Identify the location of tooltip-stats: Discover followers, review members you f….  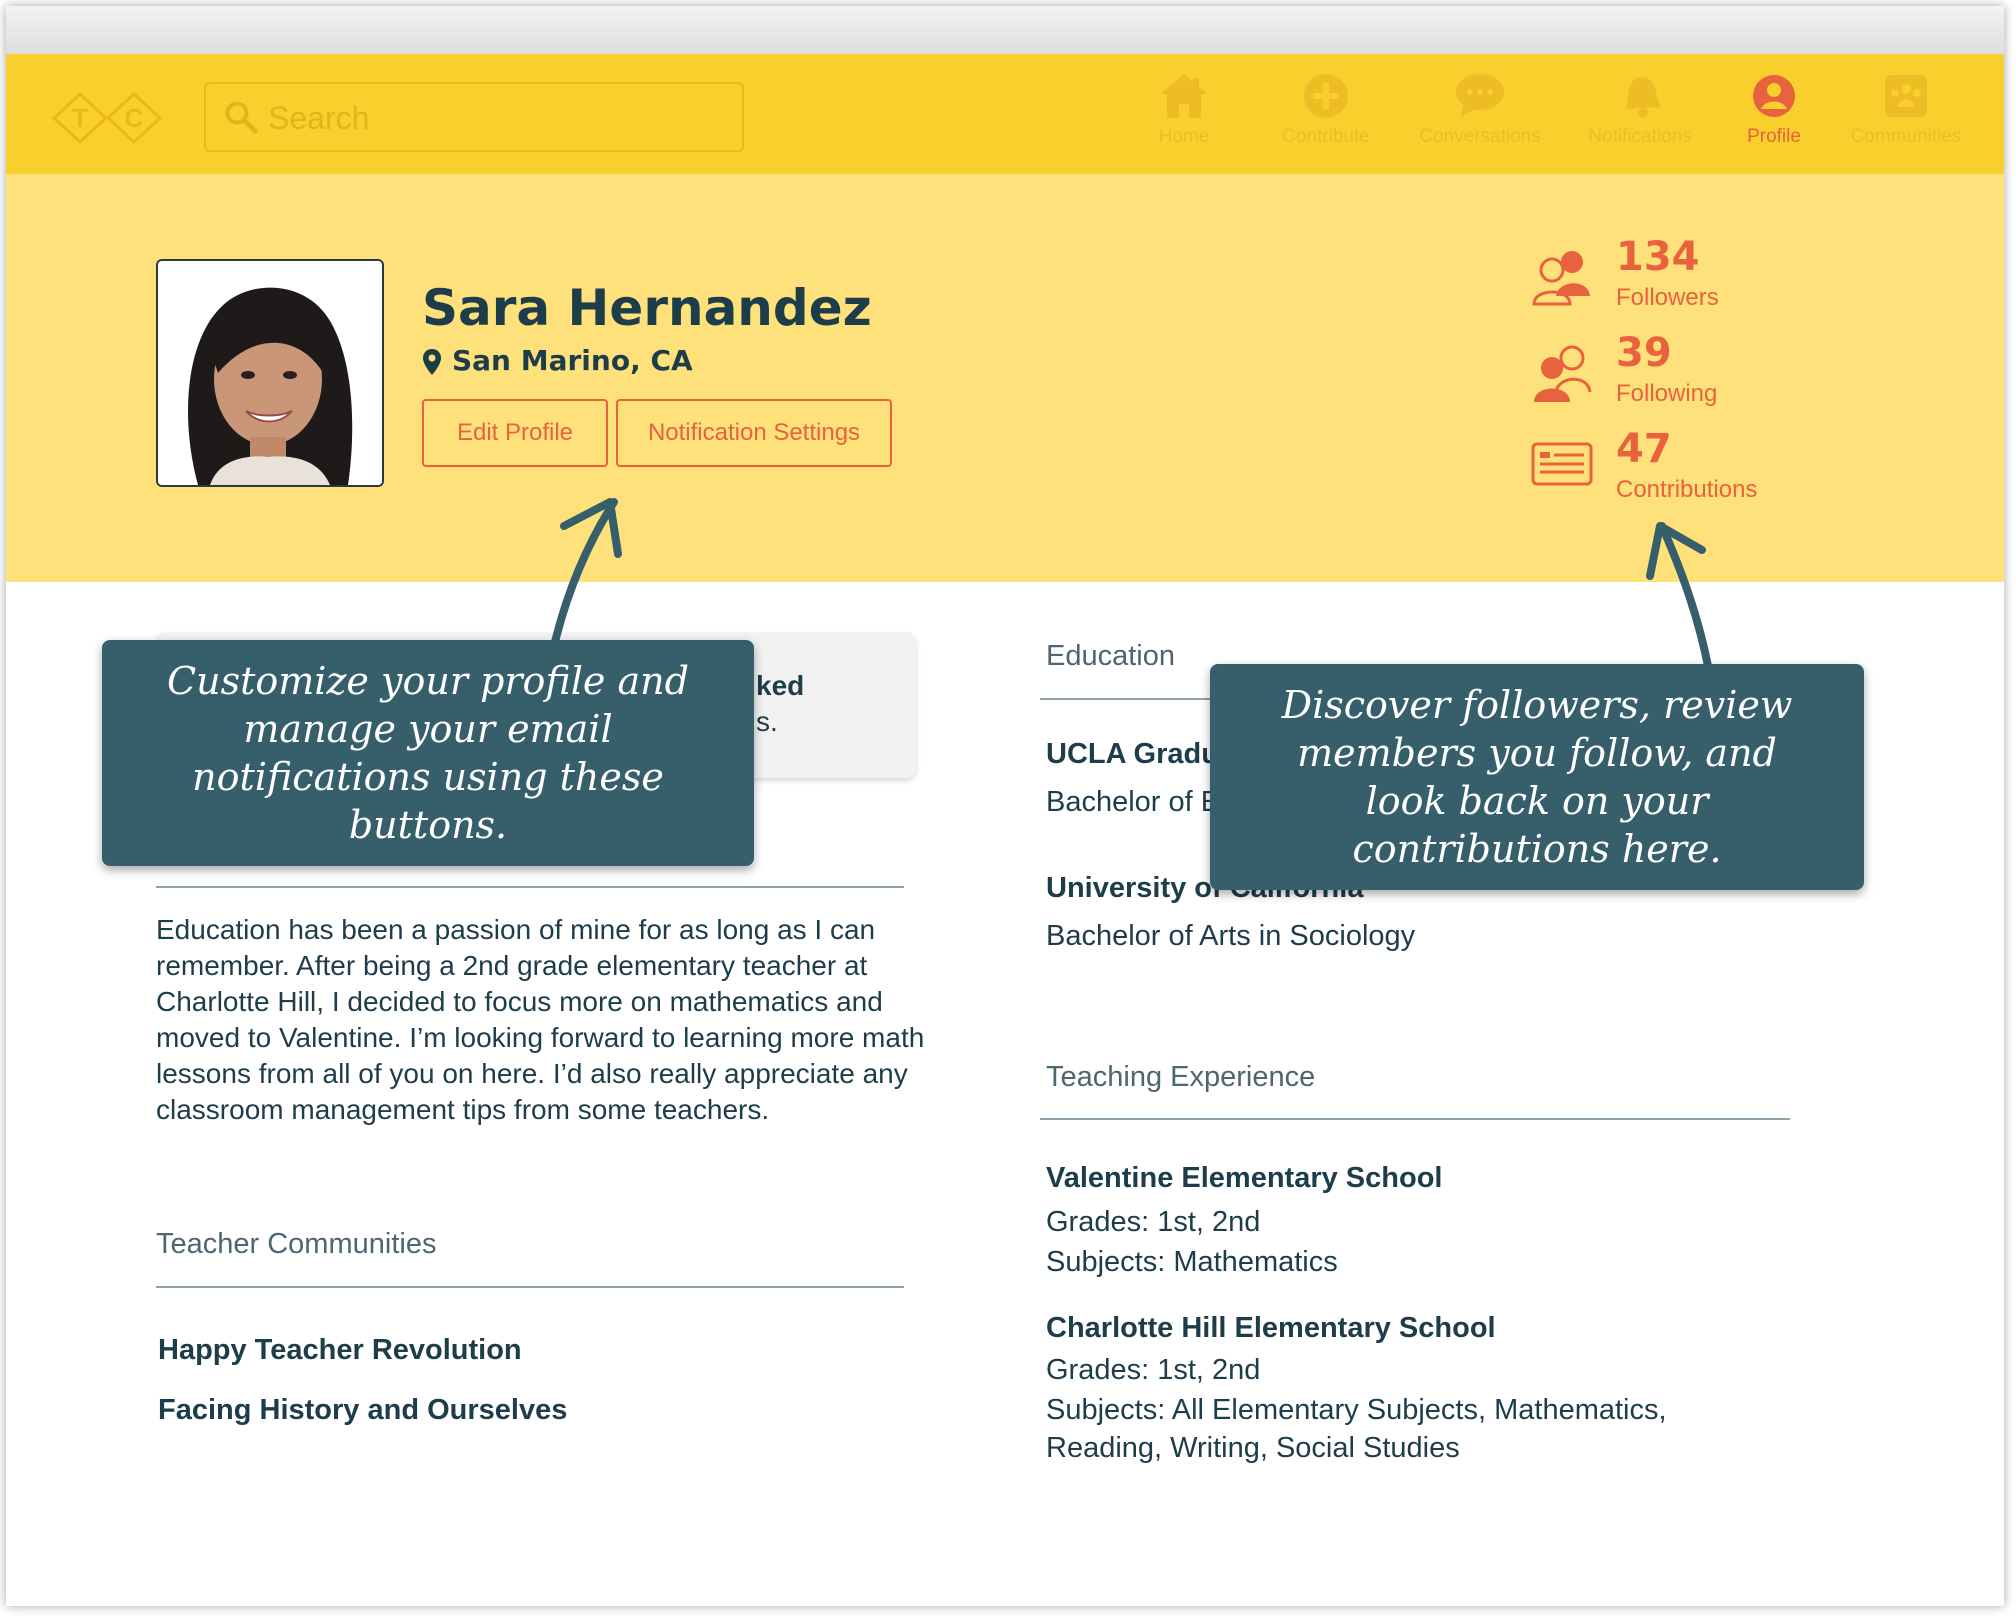
(1537, 777).